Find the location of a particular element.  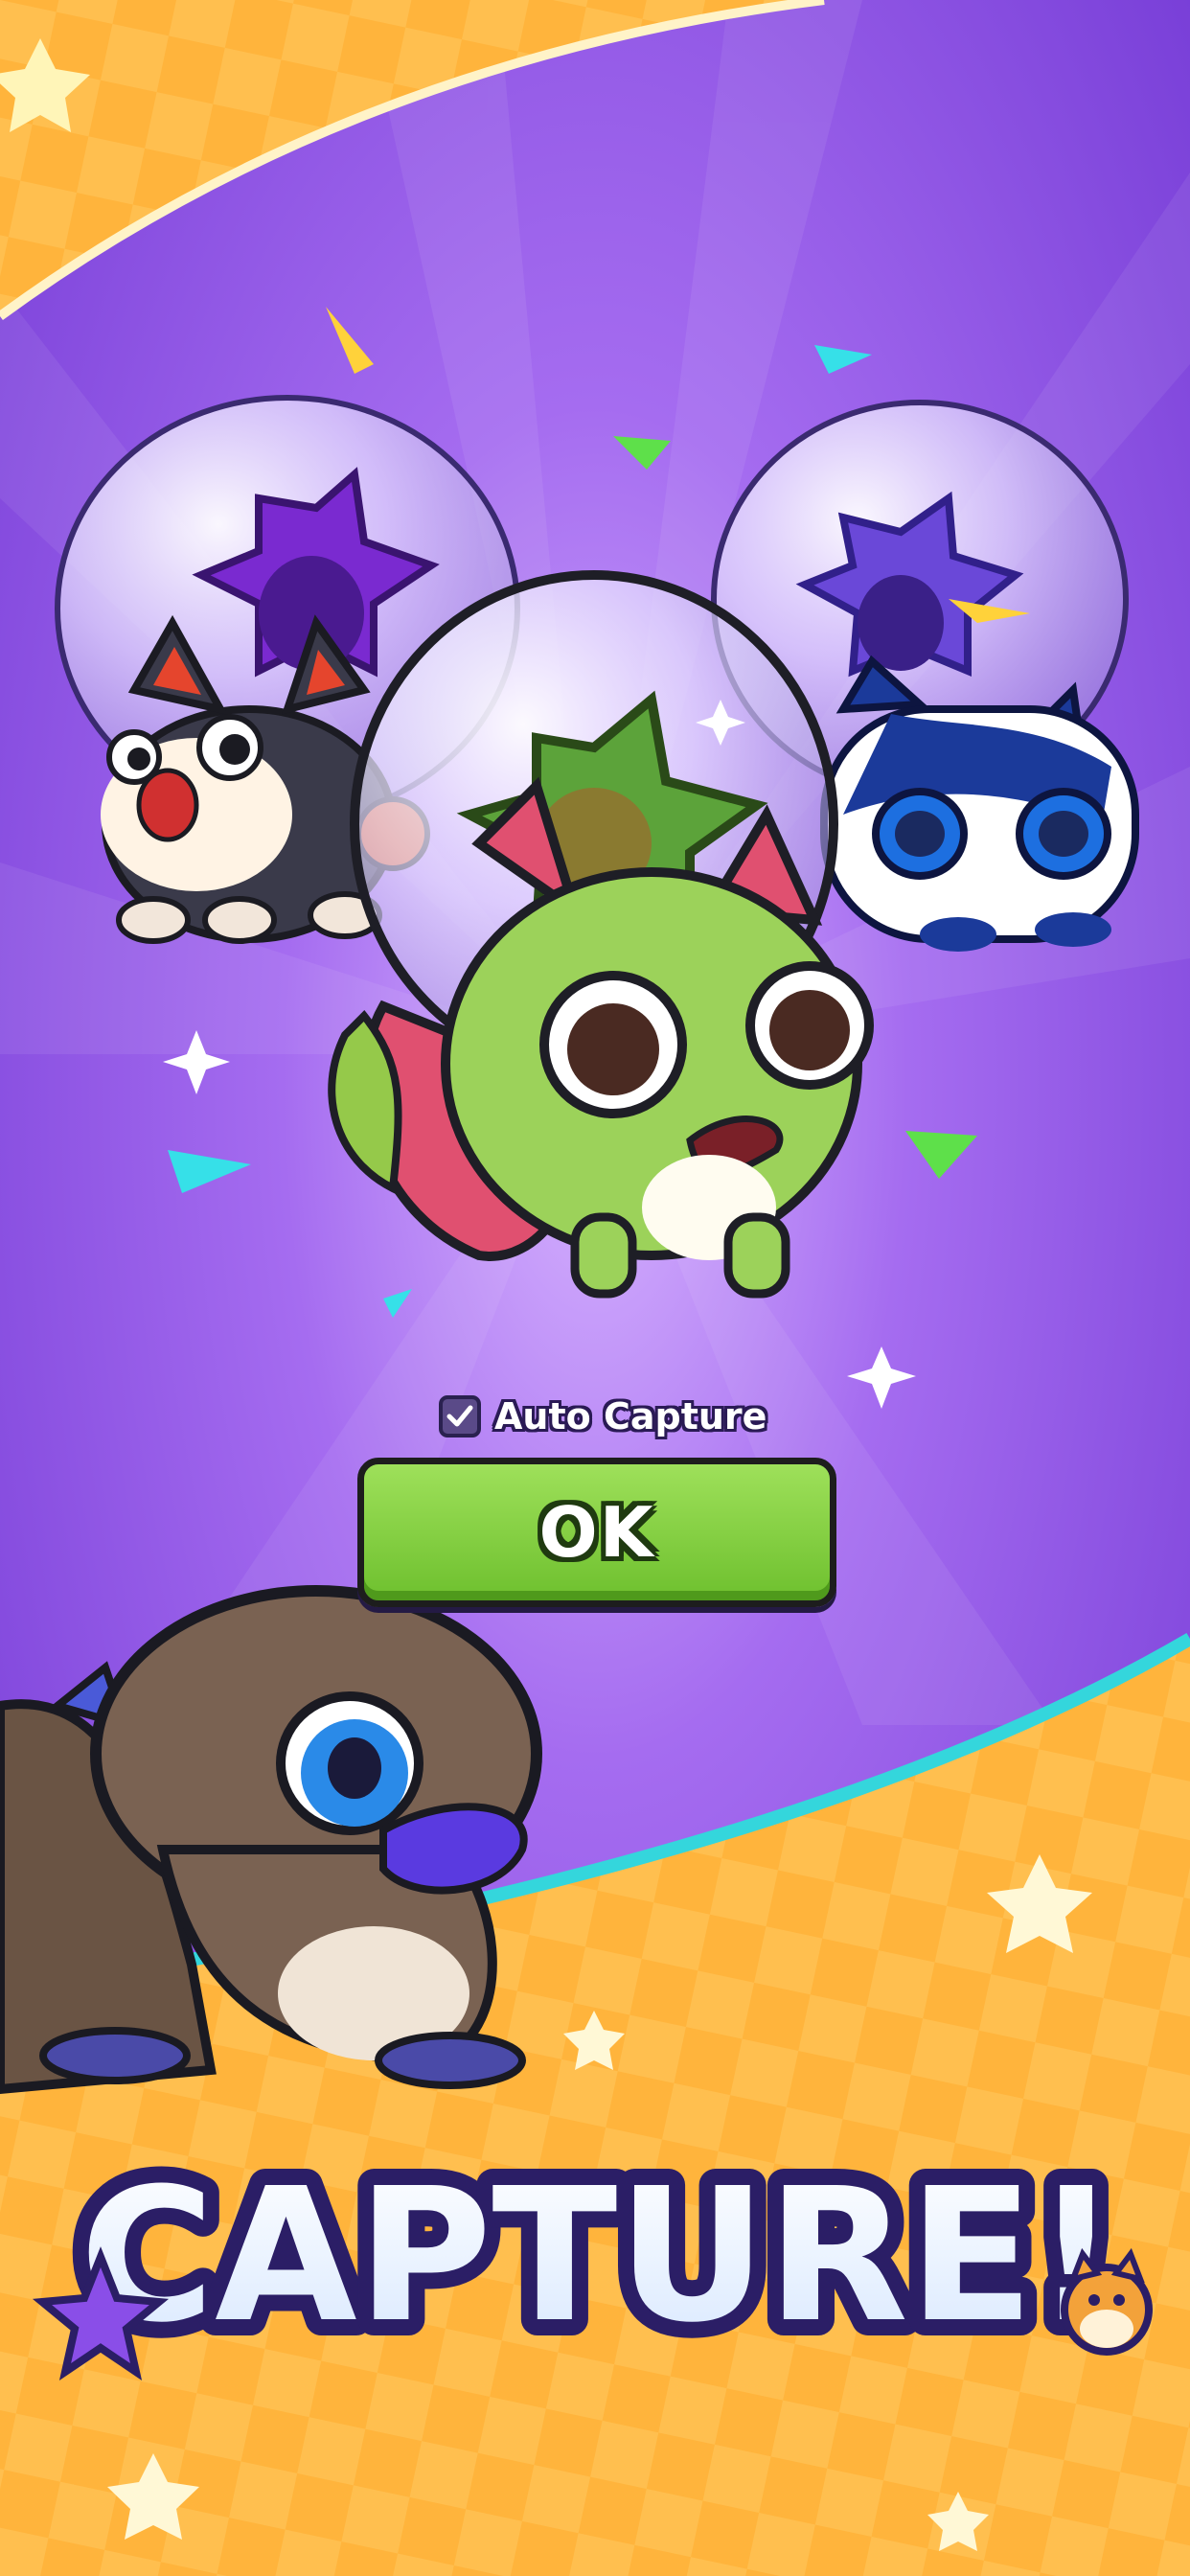

auto-capture-label: Auto Capture is located at coordinates (631, 1416).